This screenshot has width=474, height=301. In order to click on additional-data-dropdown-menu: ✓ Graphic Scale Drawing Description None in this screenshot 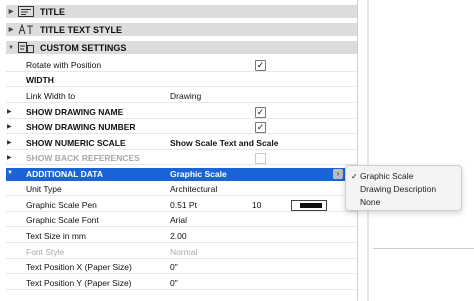, I will do `click(403, 188)`.